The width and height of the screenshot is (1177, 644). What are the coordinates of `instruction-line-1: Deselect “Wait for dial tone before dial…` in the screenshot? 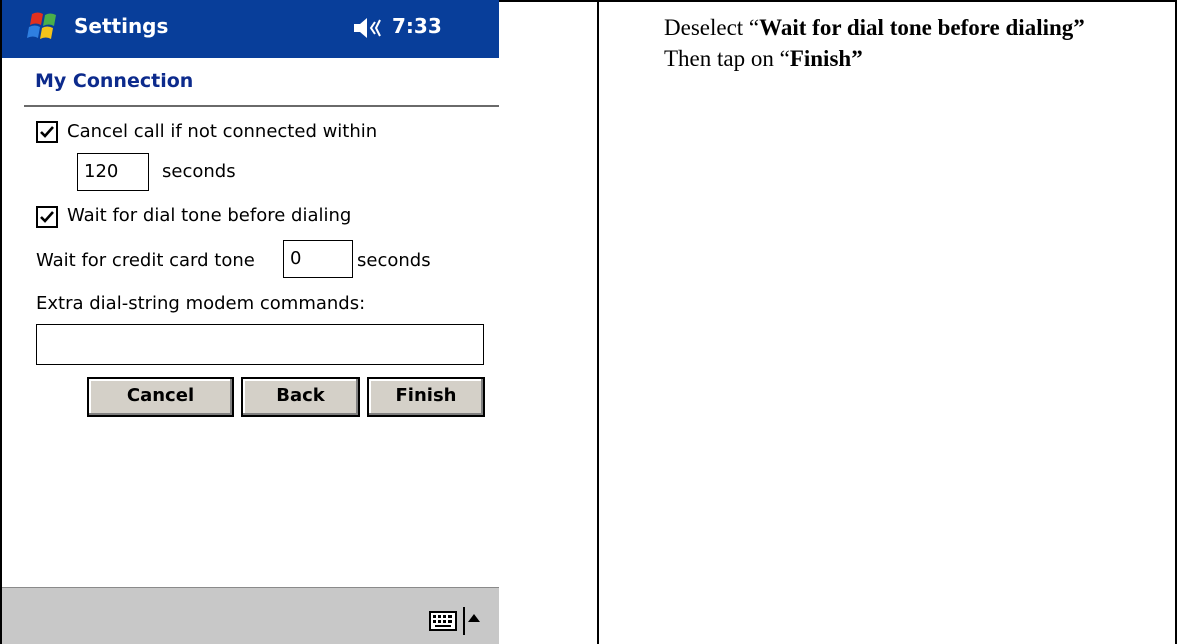 It's located at (914, 27).